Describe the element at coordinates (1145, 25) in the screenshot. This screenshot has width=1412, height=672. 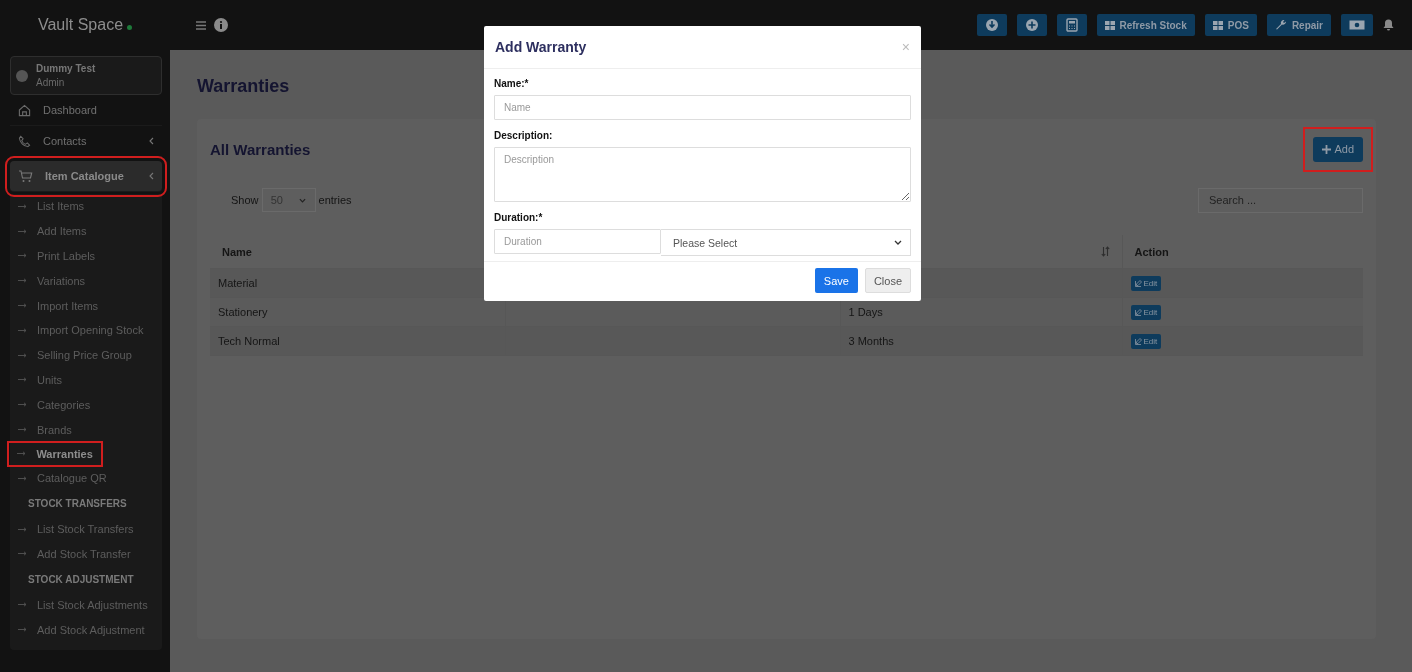
I see `toolbar-button: Refresh Stock` at that location.